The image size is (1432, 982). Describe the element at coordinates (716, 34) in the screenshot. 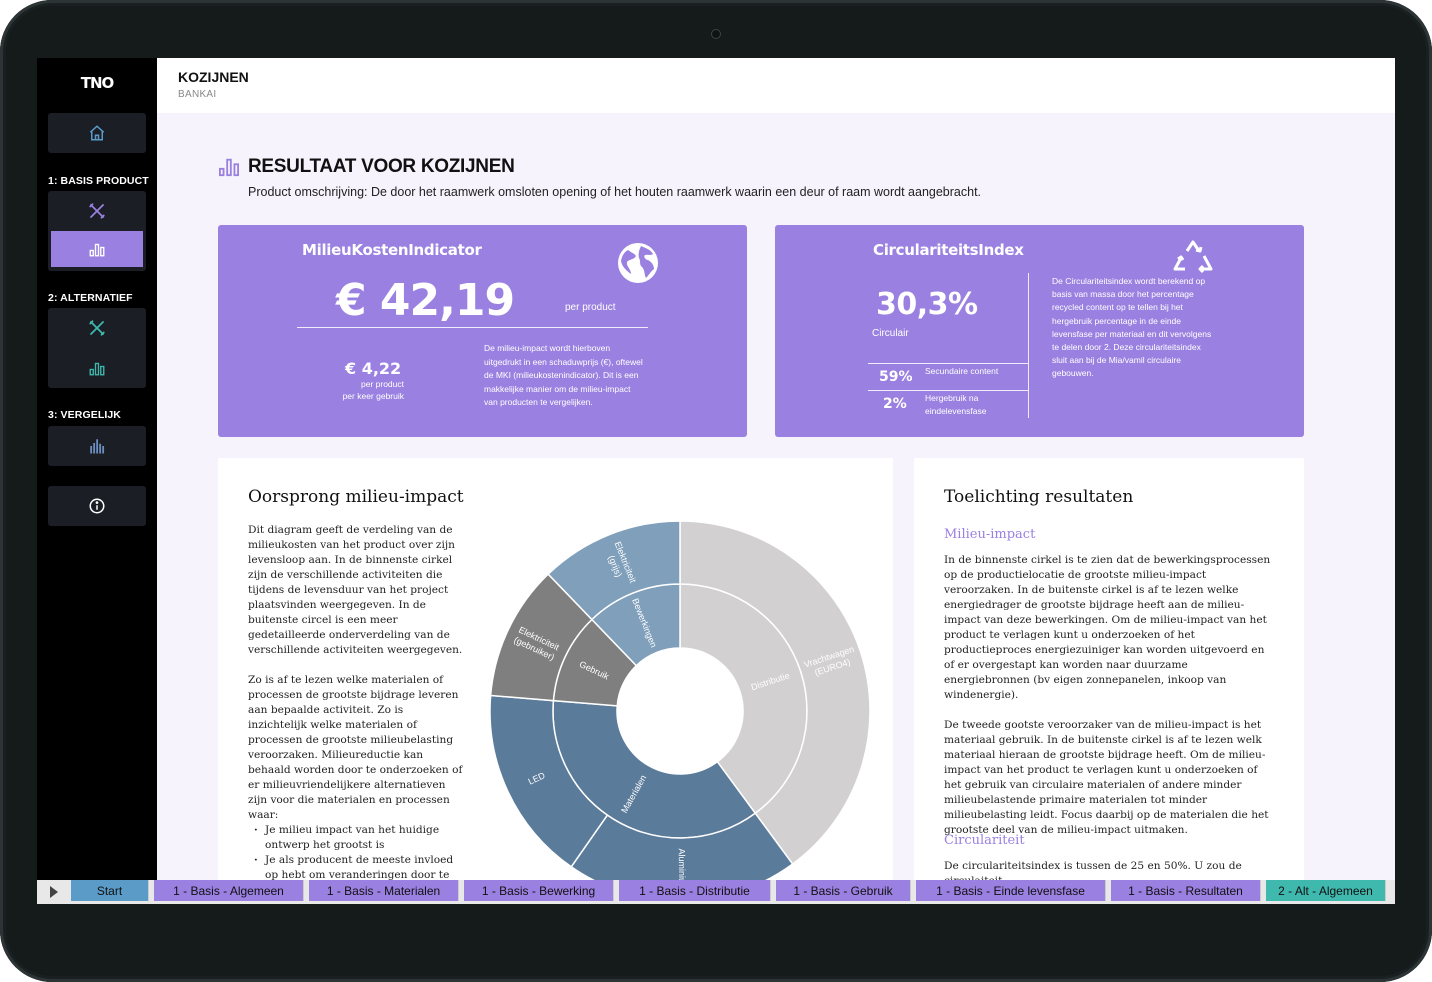

I see `camera` at that location.